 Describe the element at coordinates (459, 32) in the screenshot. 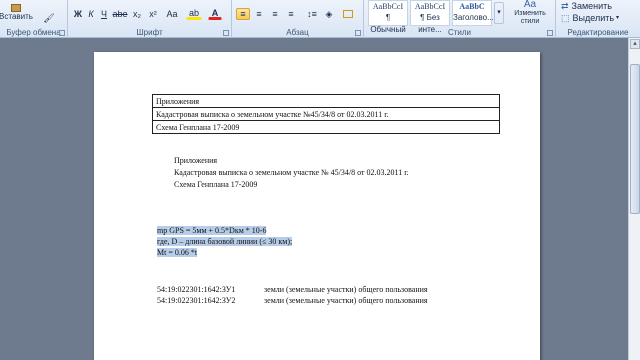

I see `styles-group-label: Стили` at that location.